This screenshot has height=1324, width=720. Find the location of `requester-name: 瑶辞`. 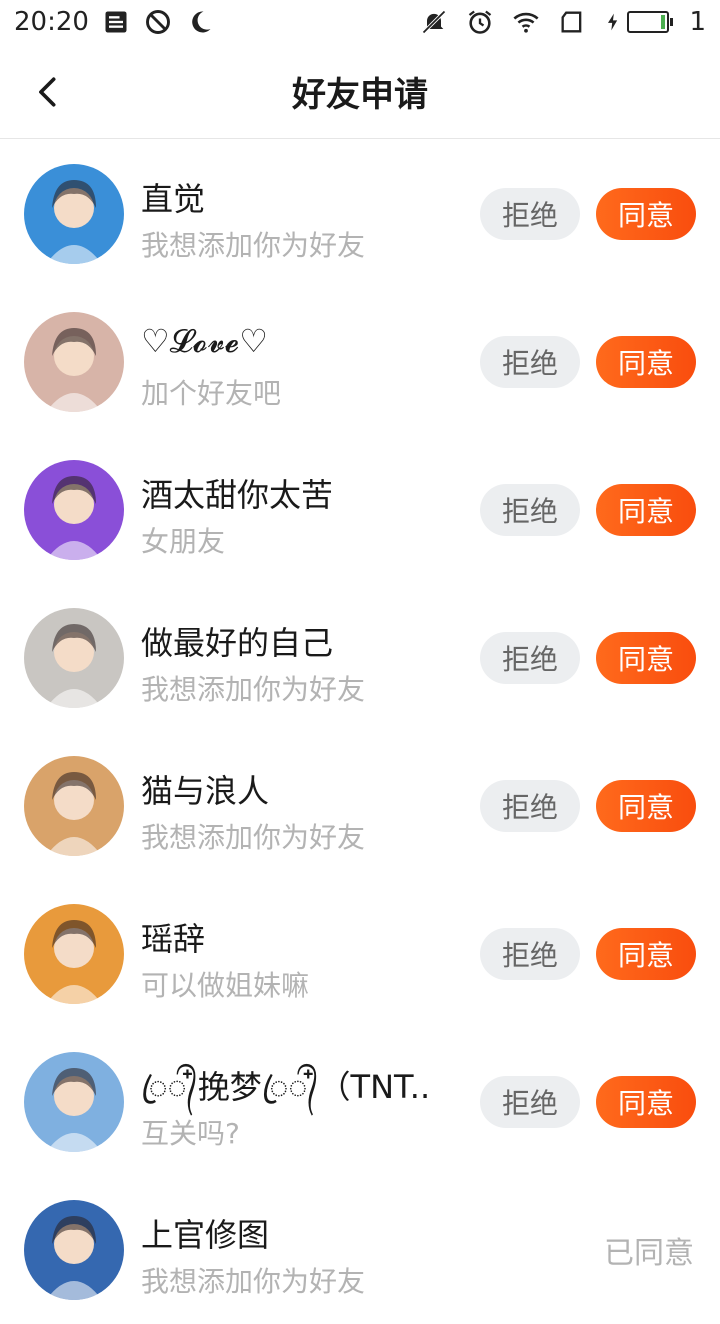

requester-name: 瑶辞 is located at coordinates (173, 939).